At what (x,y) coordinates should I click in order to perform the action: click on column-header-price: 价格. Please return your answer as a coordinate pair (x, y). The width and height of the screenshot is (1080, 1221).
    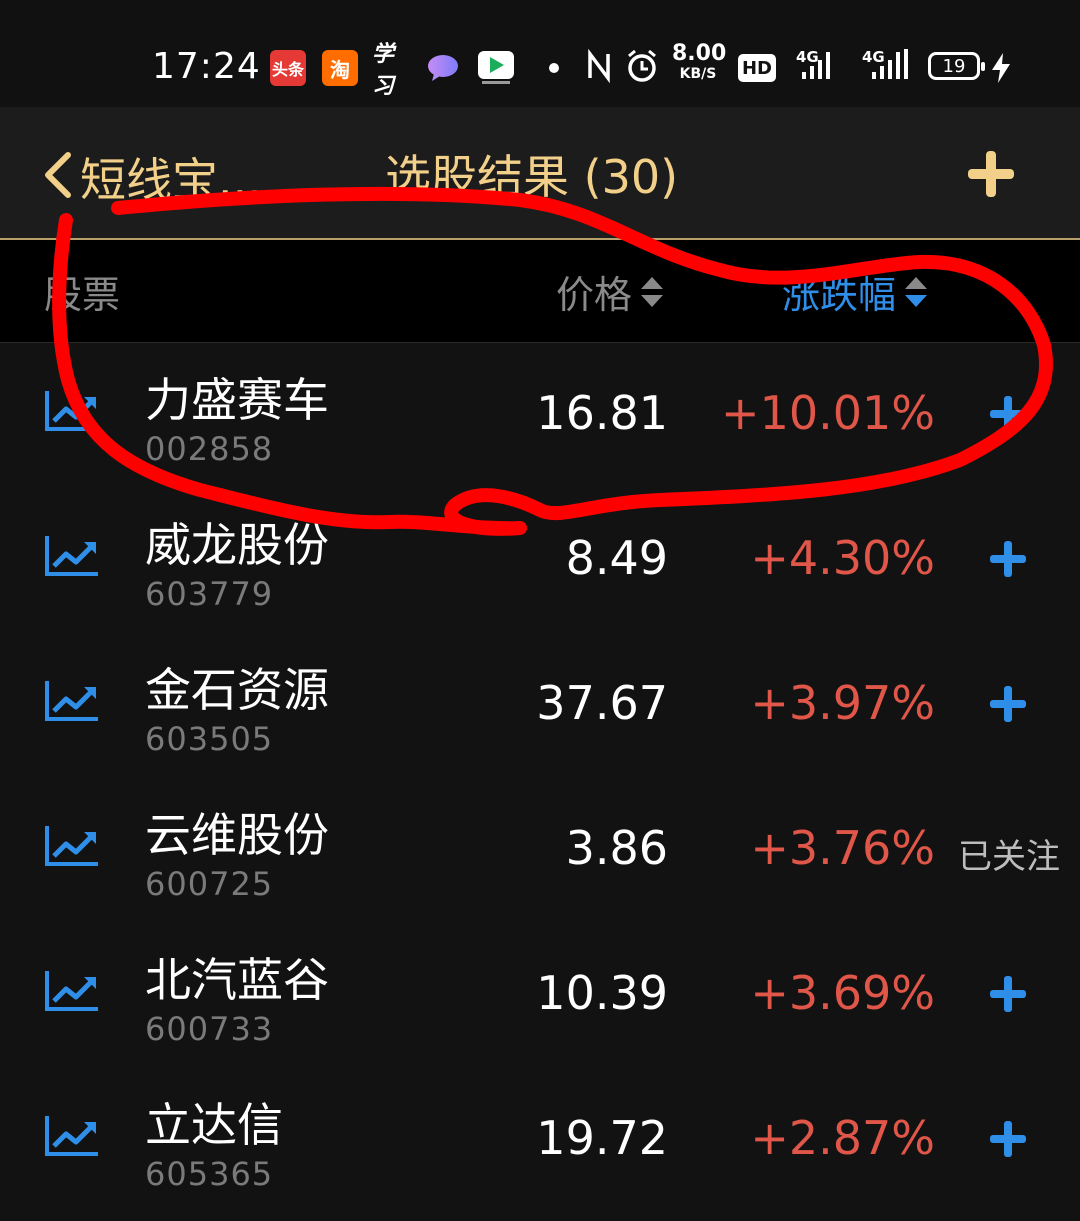
    Looking at the image, I should click on (610, 291).